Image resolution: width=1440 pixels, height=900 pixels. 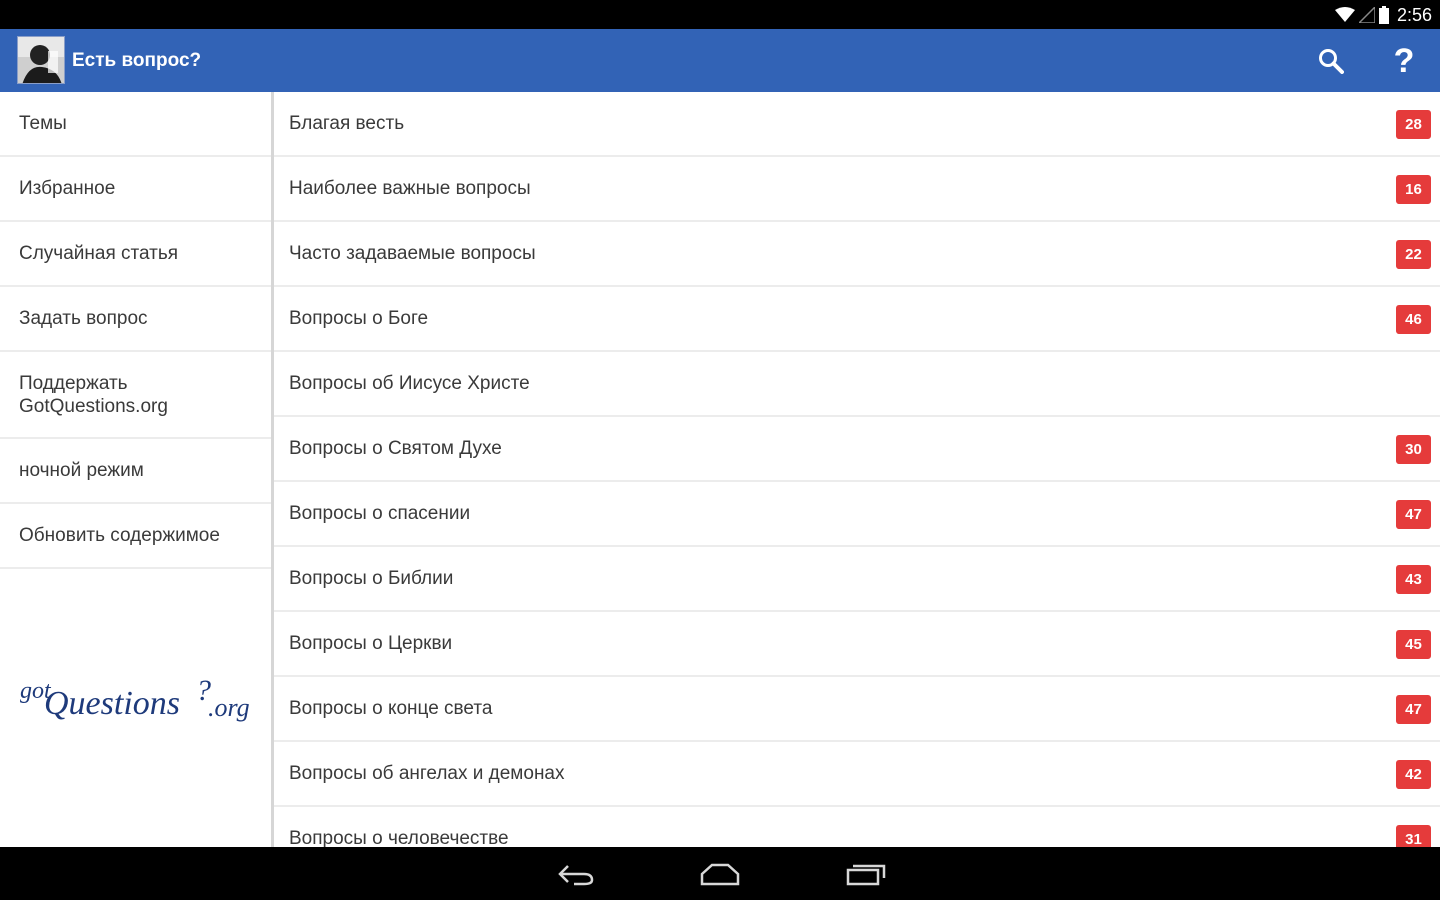 I want to click on battery-icon, so click(x=1383, y=15).